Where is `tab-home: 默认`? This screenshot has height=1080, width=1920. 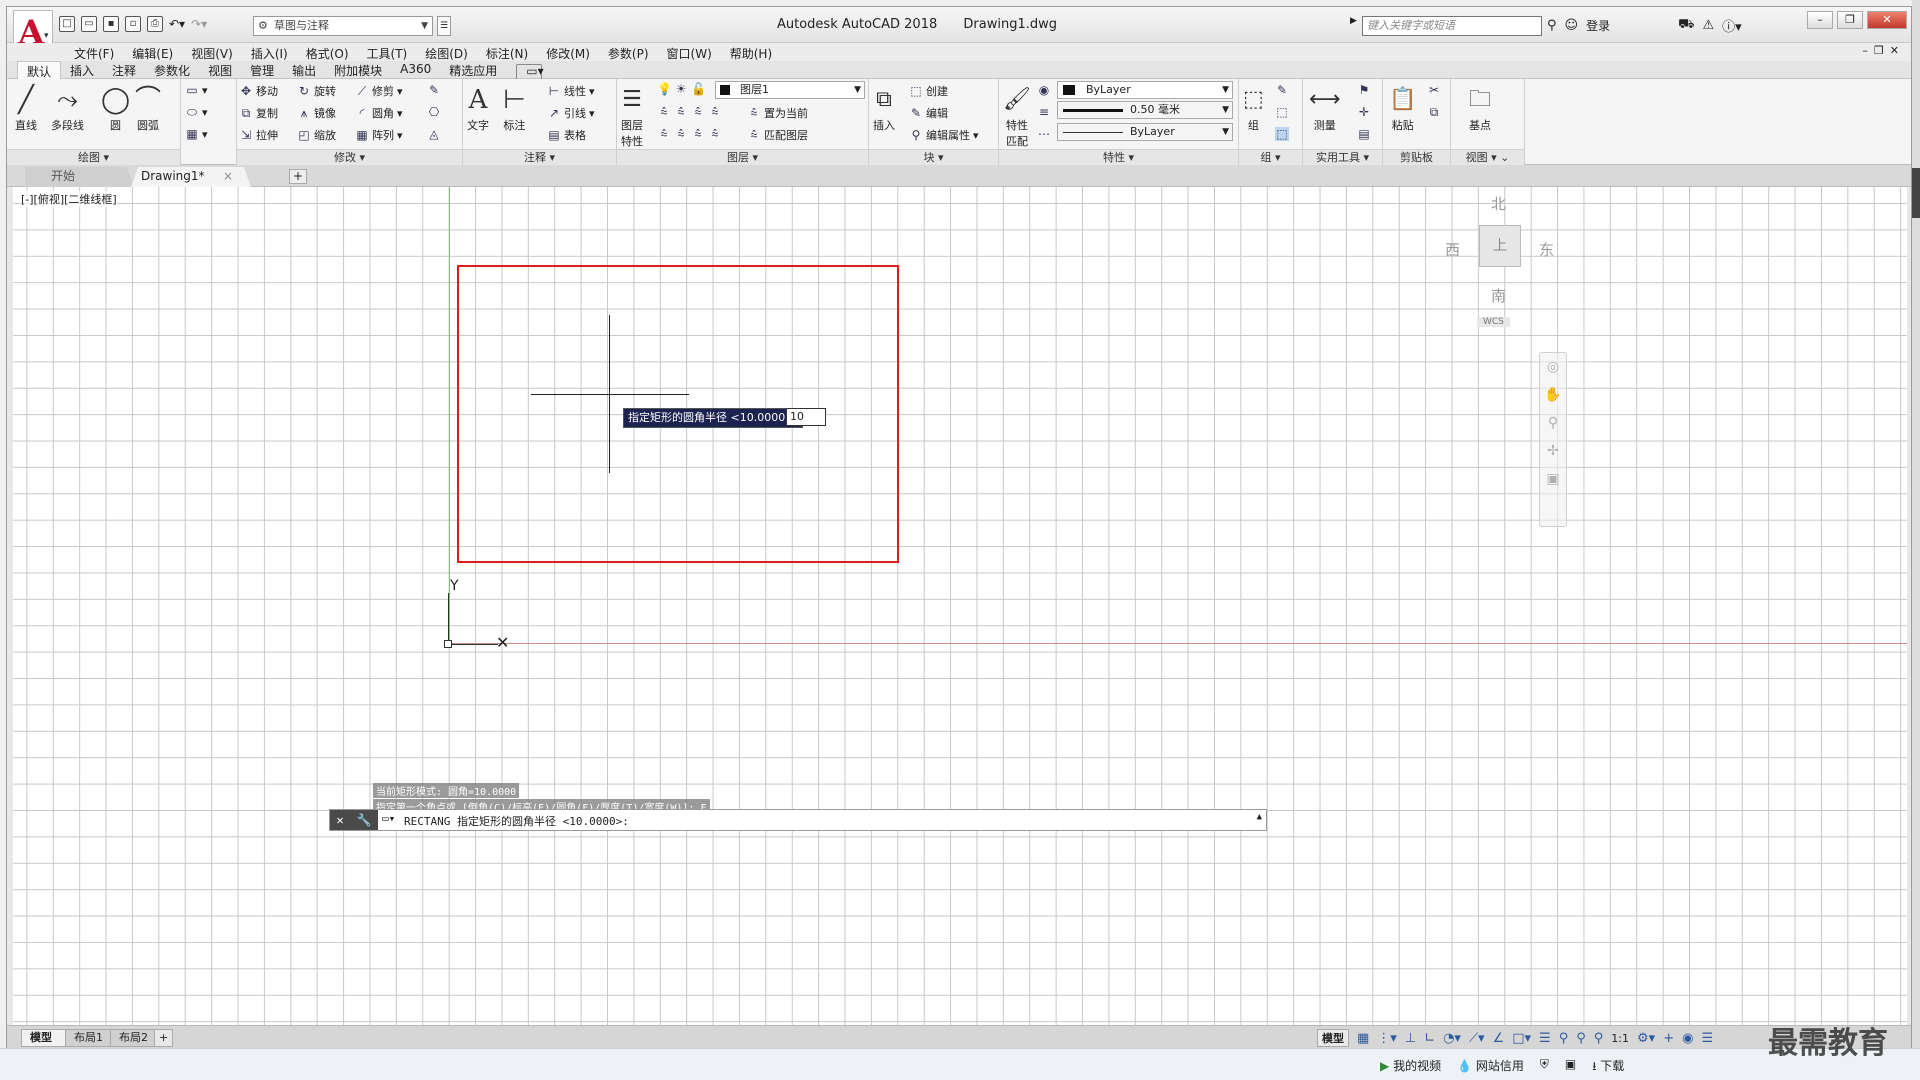 tab-home: 默认 is located at coordinates (39, 70).